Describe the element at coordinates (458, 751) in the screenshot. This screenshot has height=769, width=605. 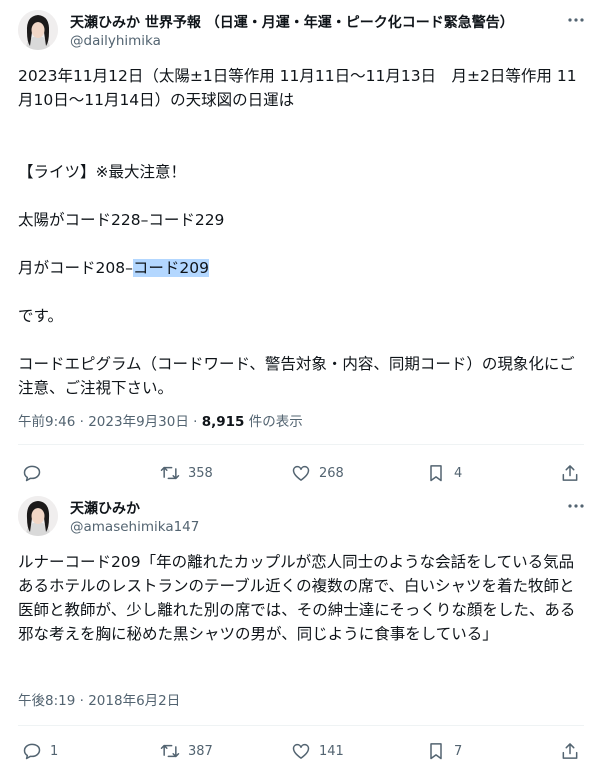
I see `bookmark-count: 7` at that location.